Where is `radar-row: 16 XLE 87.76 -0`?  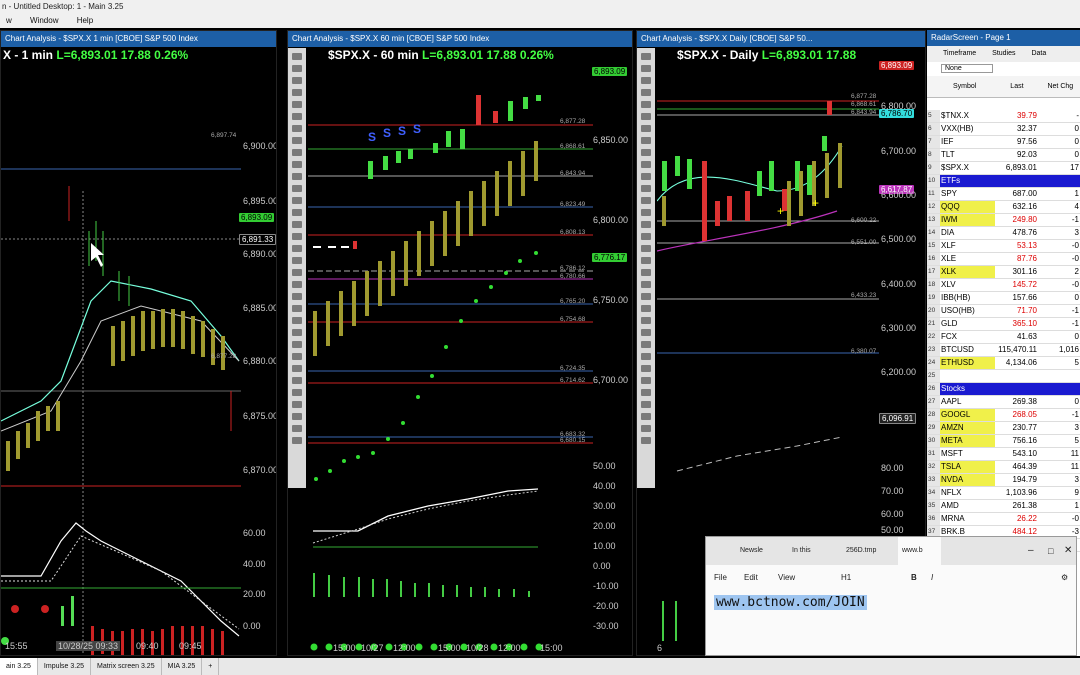 radar-row: 16 XLE 87.76 -0 is located at coordinates (1003, 259).